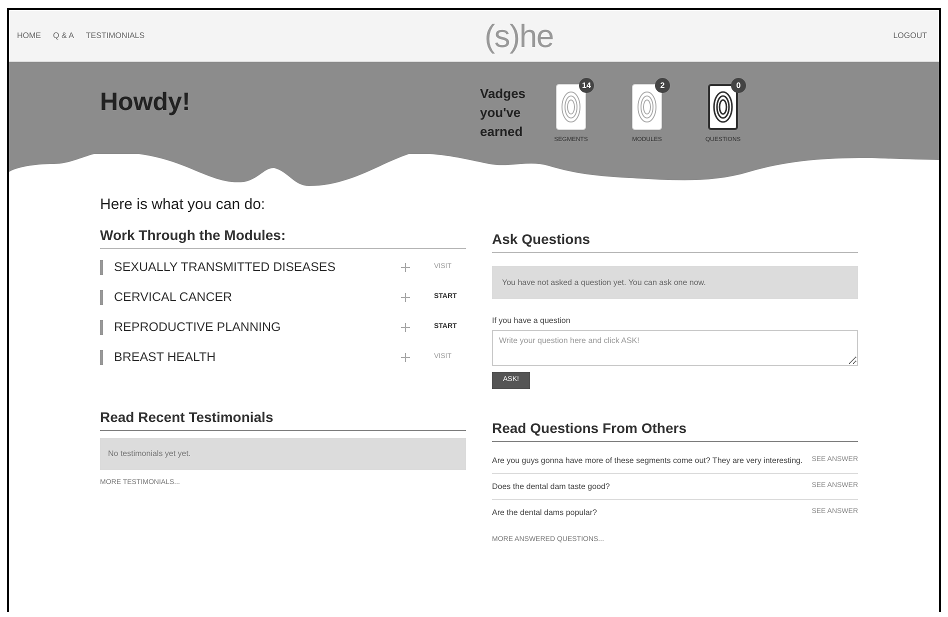  I want to click on badge-card, so click(723, 107).